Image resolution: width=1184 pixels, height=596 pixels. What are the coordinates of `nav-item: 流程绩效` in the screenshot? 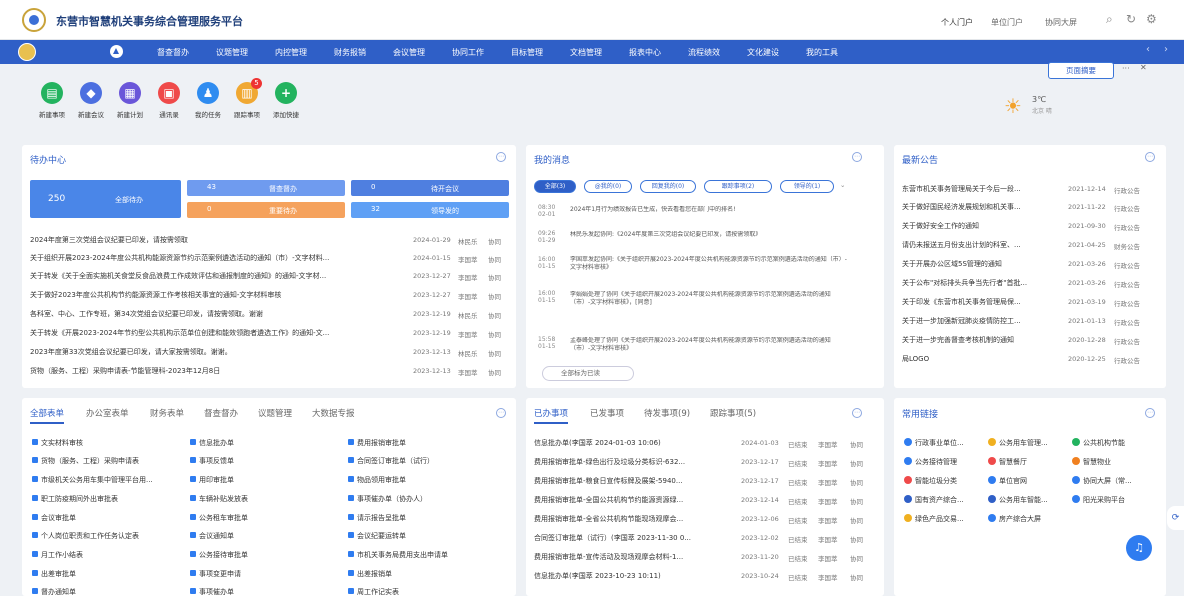 It's located at (704, 52).